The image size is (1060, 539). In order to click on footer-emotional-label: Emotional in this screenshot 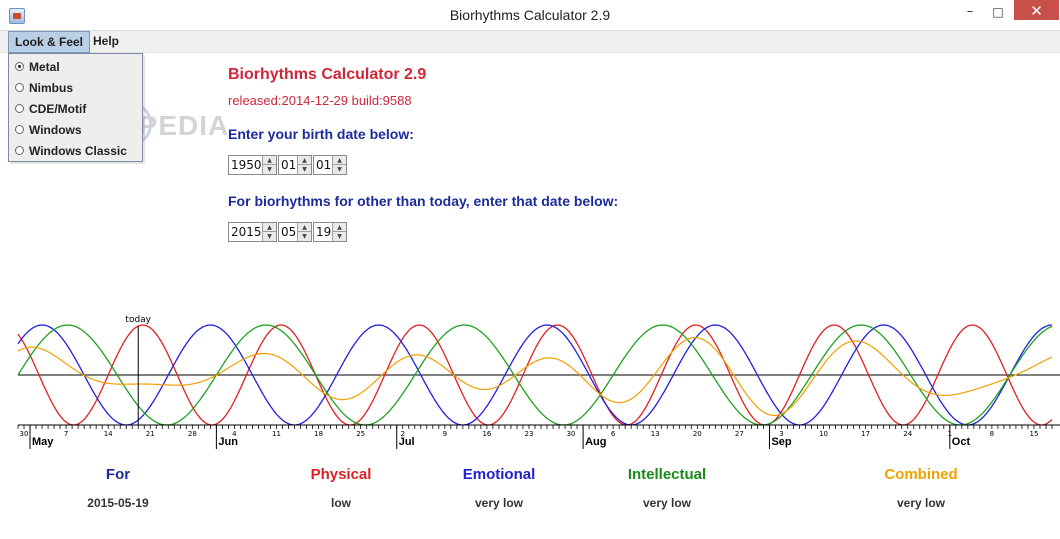, I will do `click(499, 474)`.